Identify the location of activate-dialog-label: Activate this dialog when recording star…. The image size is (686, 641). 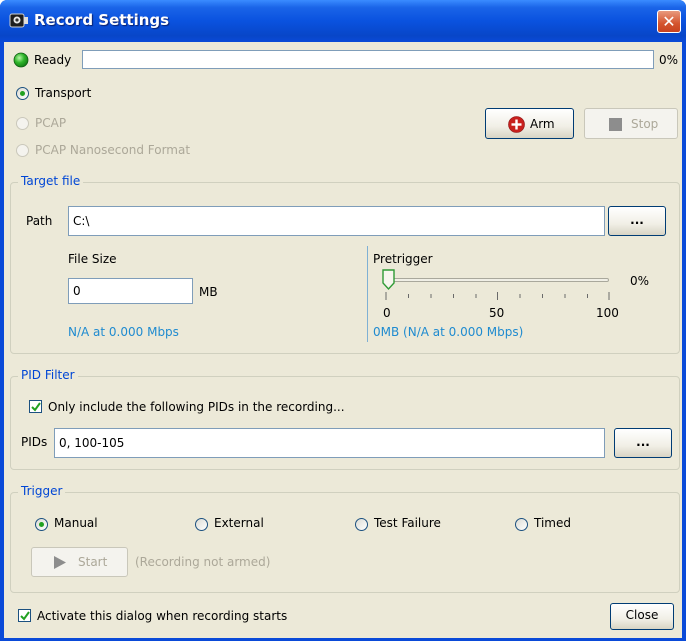
(162, 616).